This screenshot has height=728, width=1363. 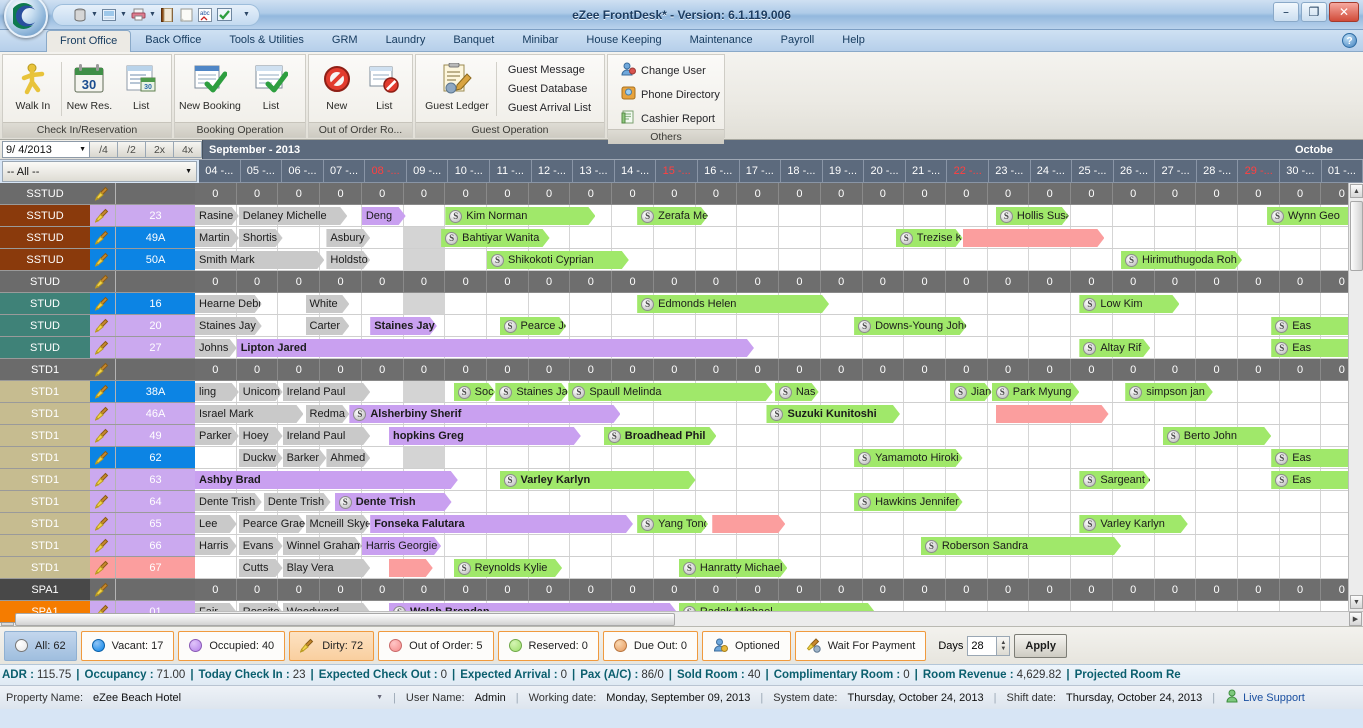 What do you see at coordinates (261, 458) in the screenshot?
I see `reservation-bar: Duckw` at bounding box center [261, 458].